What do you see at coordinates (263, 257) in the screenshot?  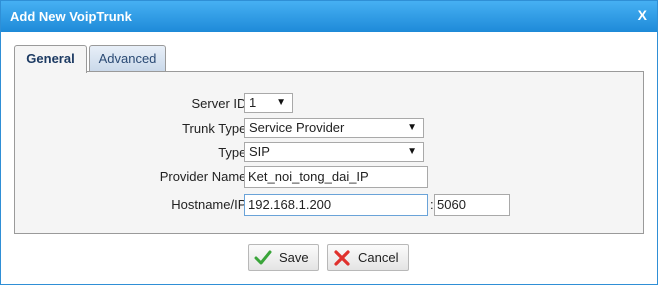 I see `checkmark-icon` at bounding box center [263, 257].